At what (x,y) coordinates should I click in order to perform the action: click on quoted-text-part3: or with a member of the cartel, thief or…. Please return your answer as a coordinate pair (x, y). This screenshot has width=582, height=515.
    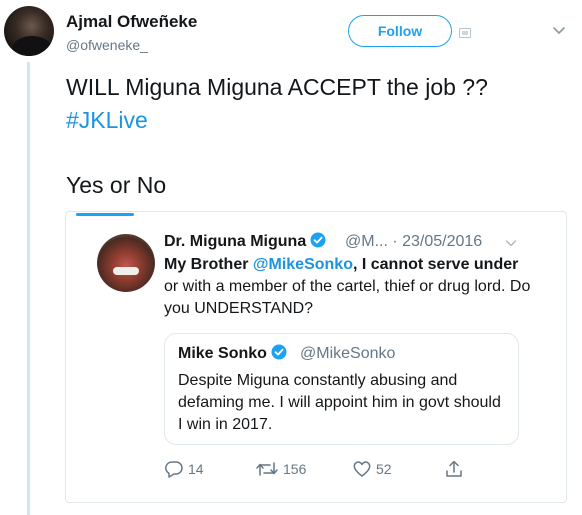
    Looking at the image, I should click on (347, 297).